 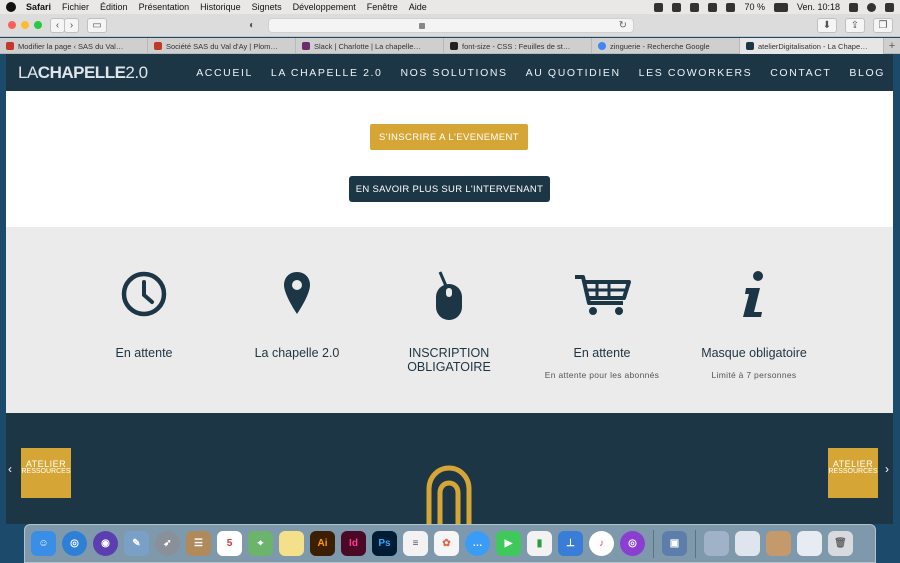 What do you see at coordinates (415, 543) in the screenshot?
I see `reminders-icon: ≡` at bounding box center [415, 543].